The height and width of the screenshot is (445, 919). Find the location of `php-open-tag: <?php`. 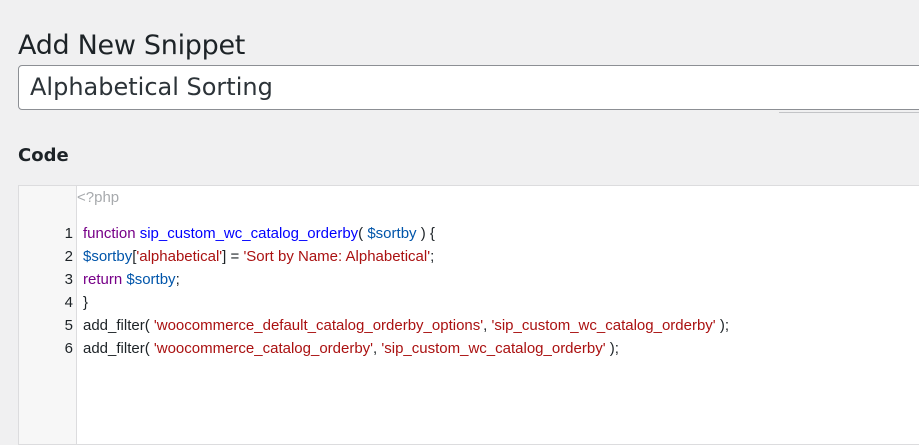

php-open-tag: <?php is located at coordinates (98, 197).